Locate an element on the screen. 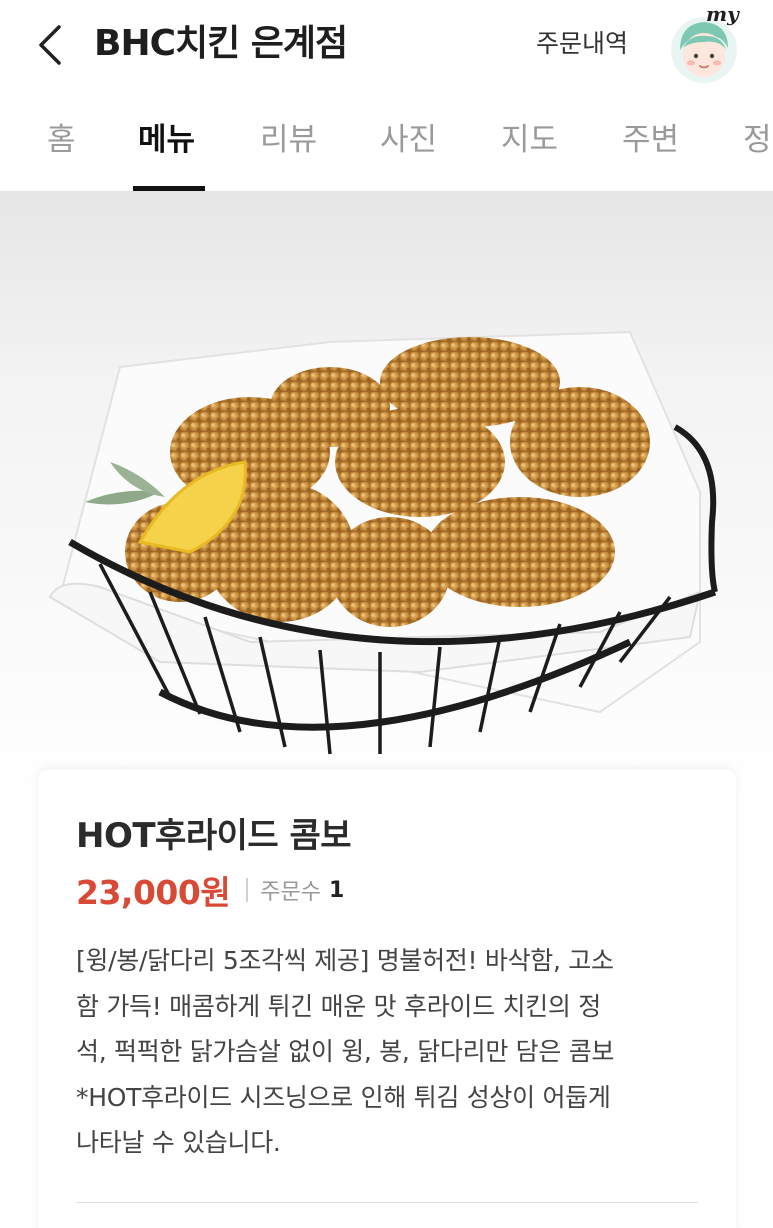 Image resolution: width=773 pixels, height=1228 pixels. tab-info: 정 is located at coordinates (757, 140).